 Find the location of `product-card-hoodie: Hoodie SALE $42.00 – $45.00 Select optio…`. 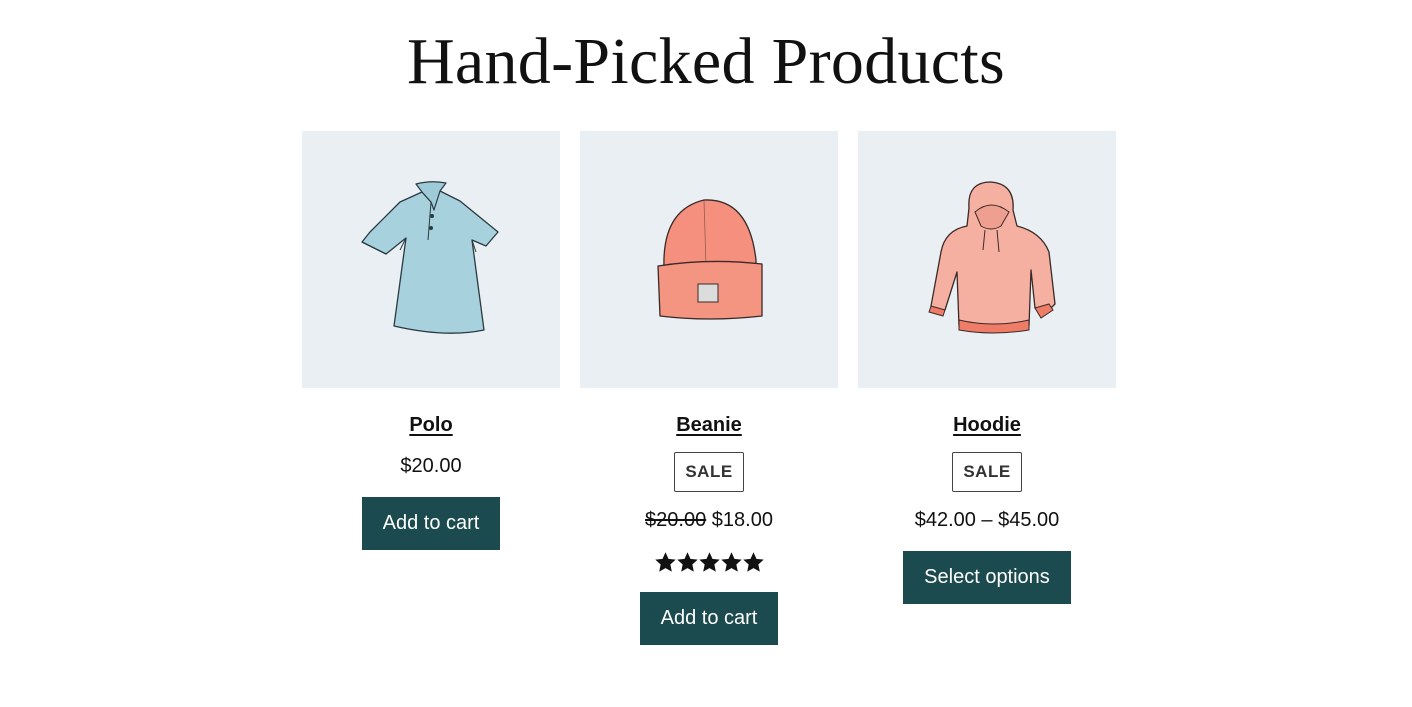

product-card-hoodie: Hoodie SALE $42.00 – $45.00 Select optio… is located at coordinates (987, 388).